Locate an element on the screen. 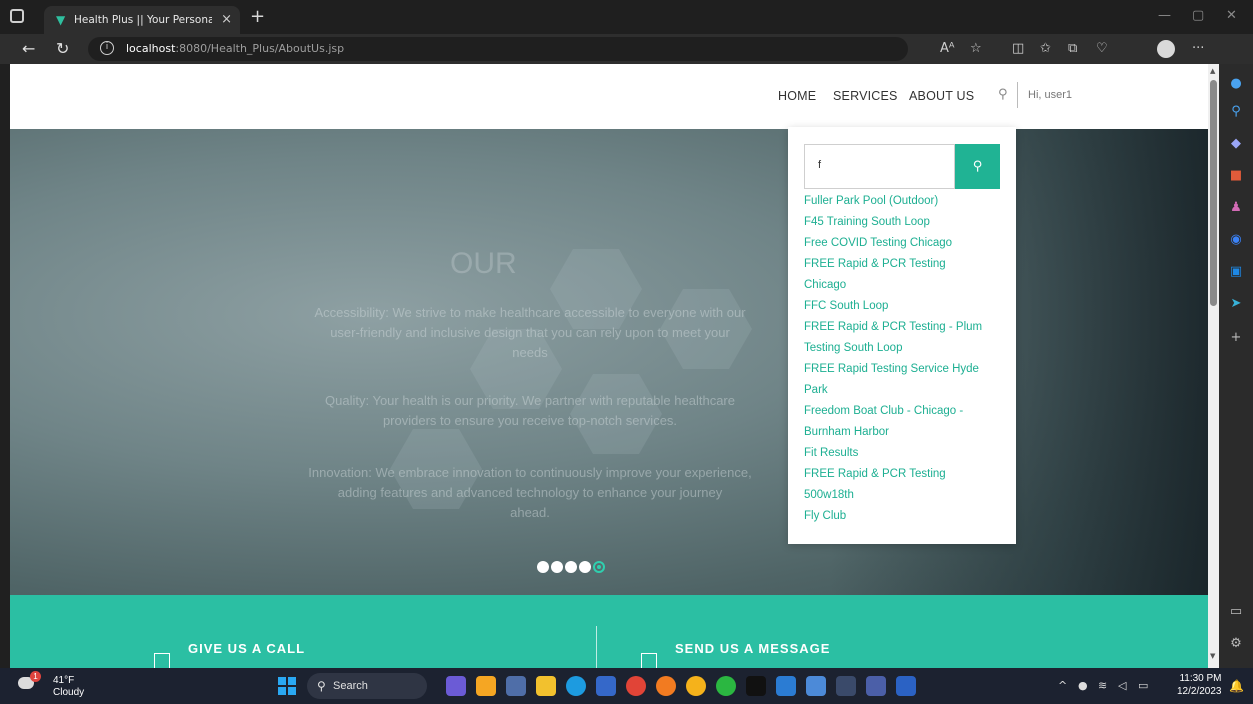 This screenshot has width=1253, height=704. wifi-icon: ≋ is located at coordinates (1102, 685).